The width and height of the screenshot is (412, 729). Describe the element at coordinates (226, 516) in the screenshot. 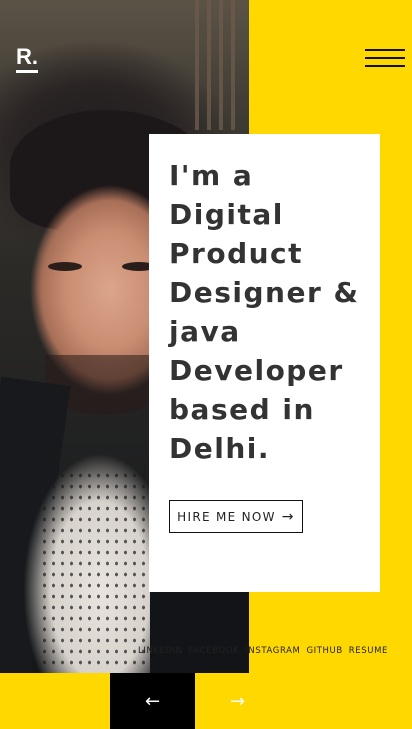

I see `hire-me-label: HIRE ME NOW` at that location.